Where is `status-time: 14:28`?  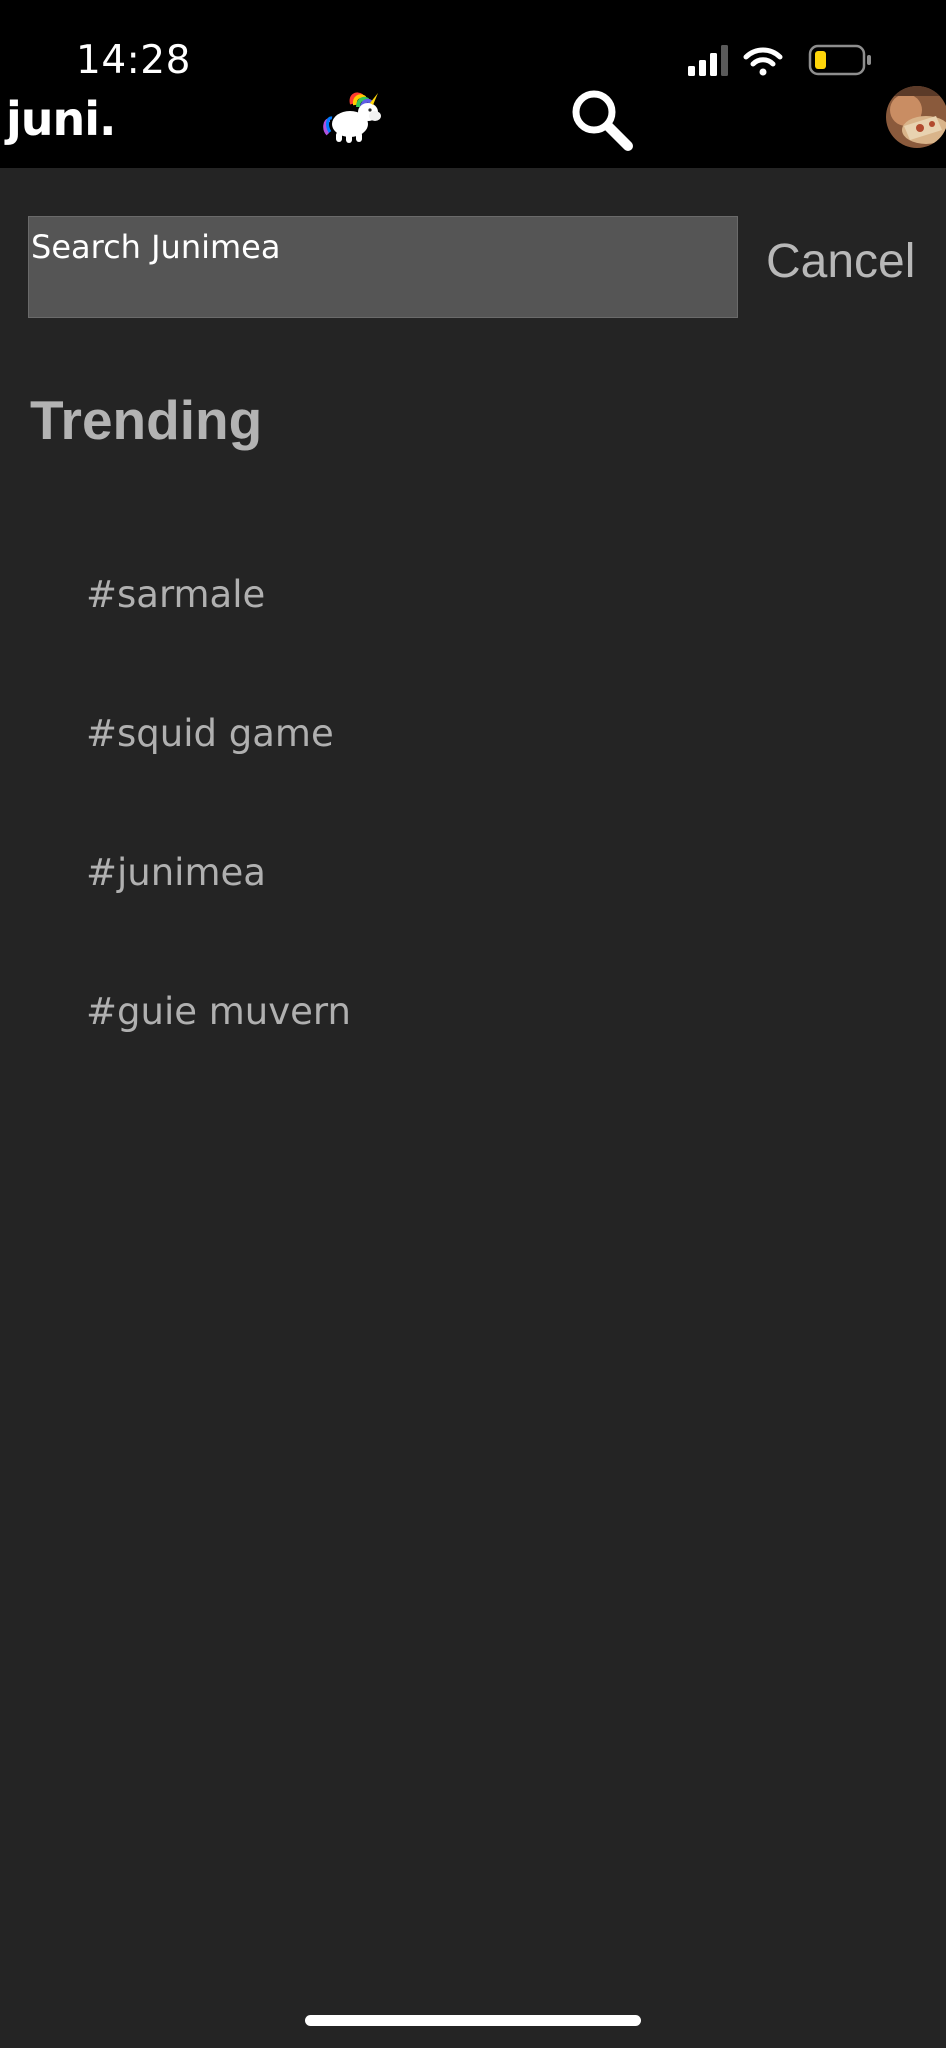 status-time: 14:28 is located at coordinates (133, 60).